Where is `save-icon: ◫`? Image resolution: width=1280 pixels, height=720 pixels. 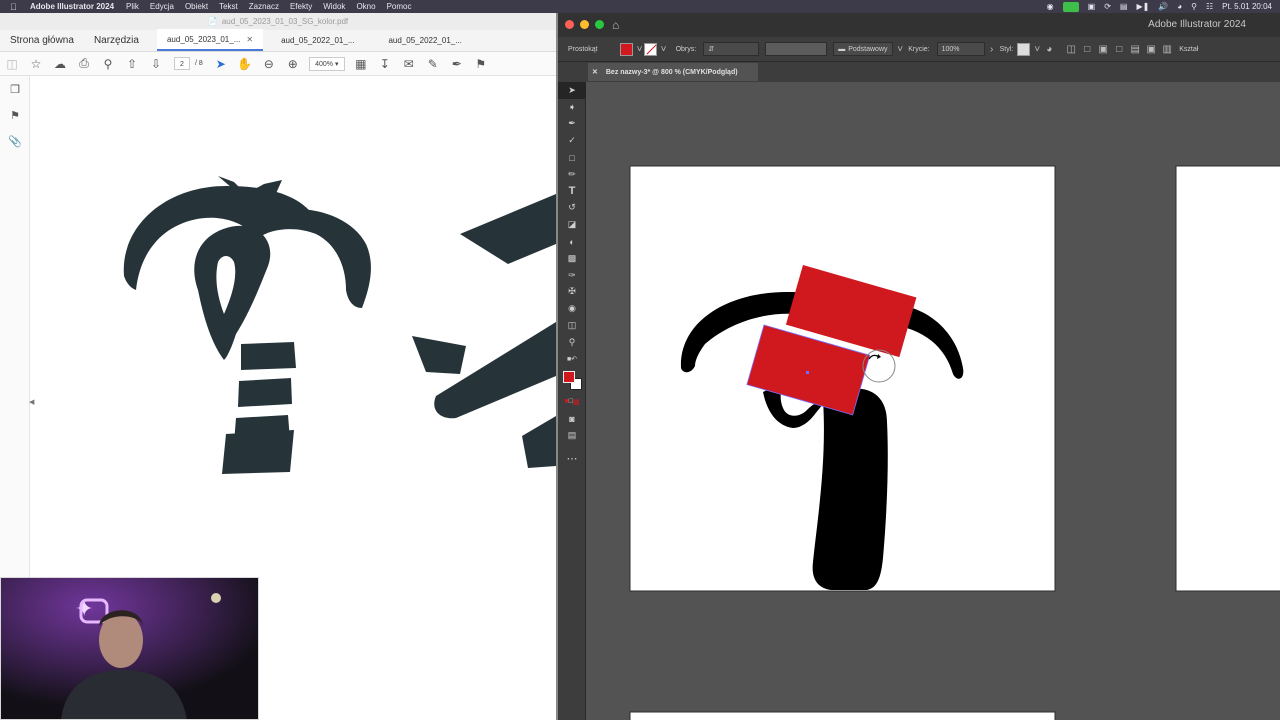 save-icon: ◫ is located at coordinates (12, 64).